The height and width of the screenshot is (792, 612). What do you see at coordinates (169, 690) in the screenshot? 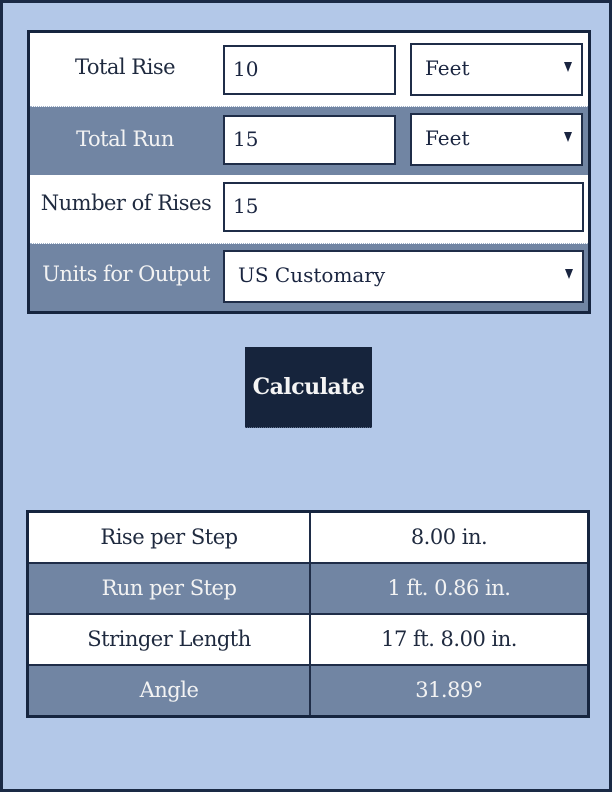
I see `result-name: Angle` at bounding box center [169, 690].